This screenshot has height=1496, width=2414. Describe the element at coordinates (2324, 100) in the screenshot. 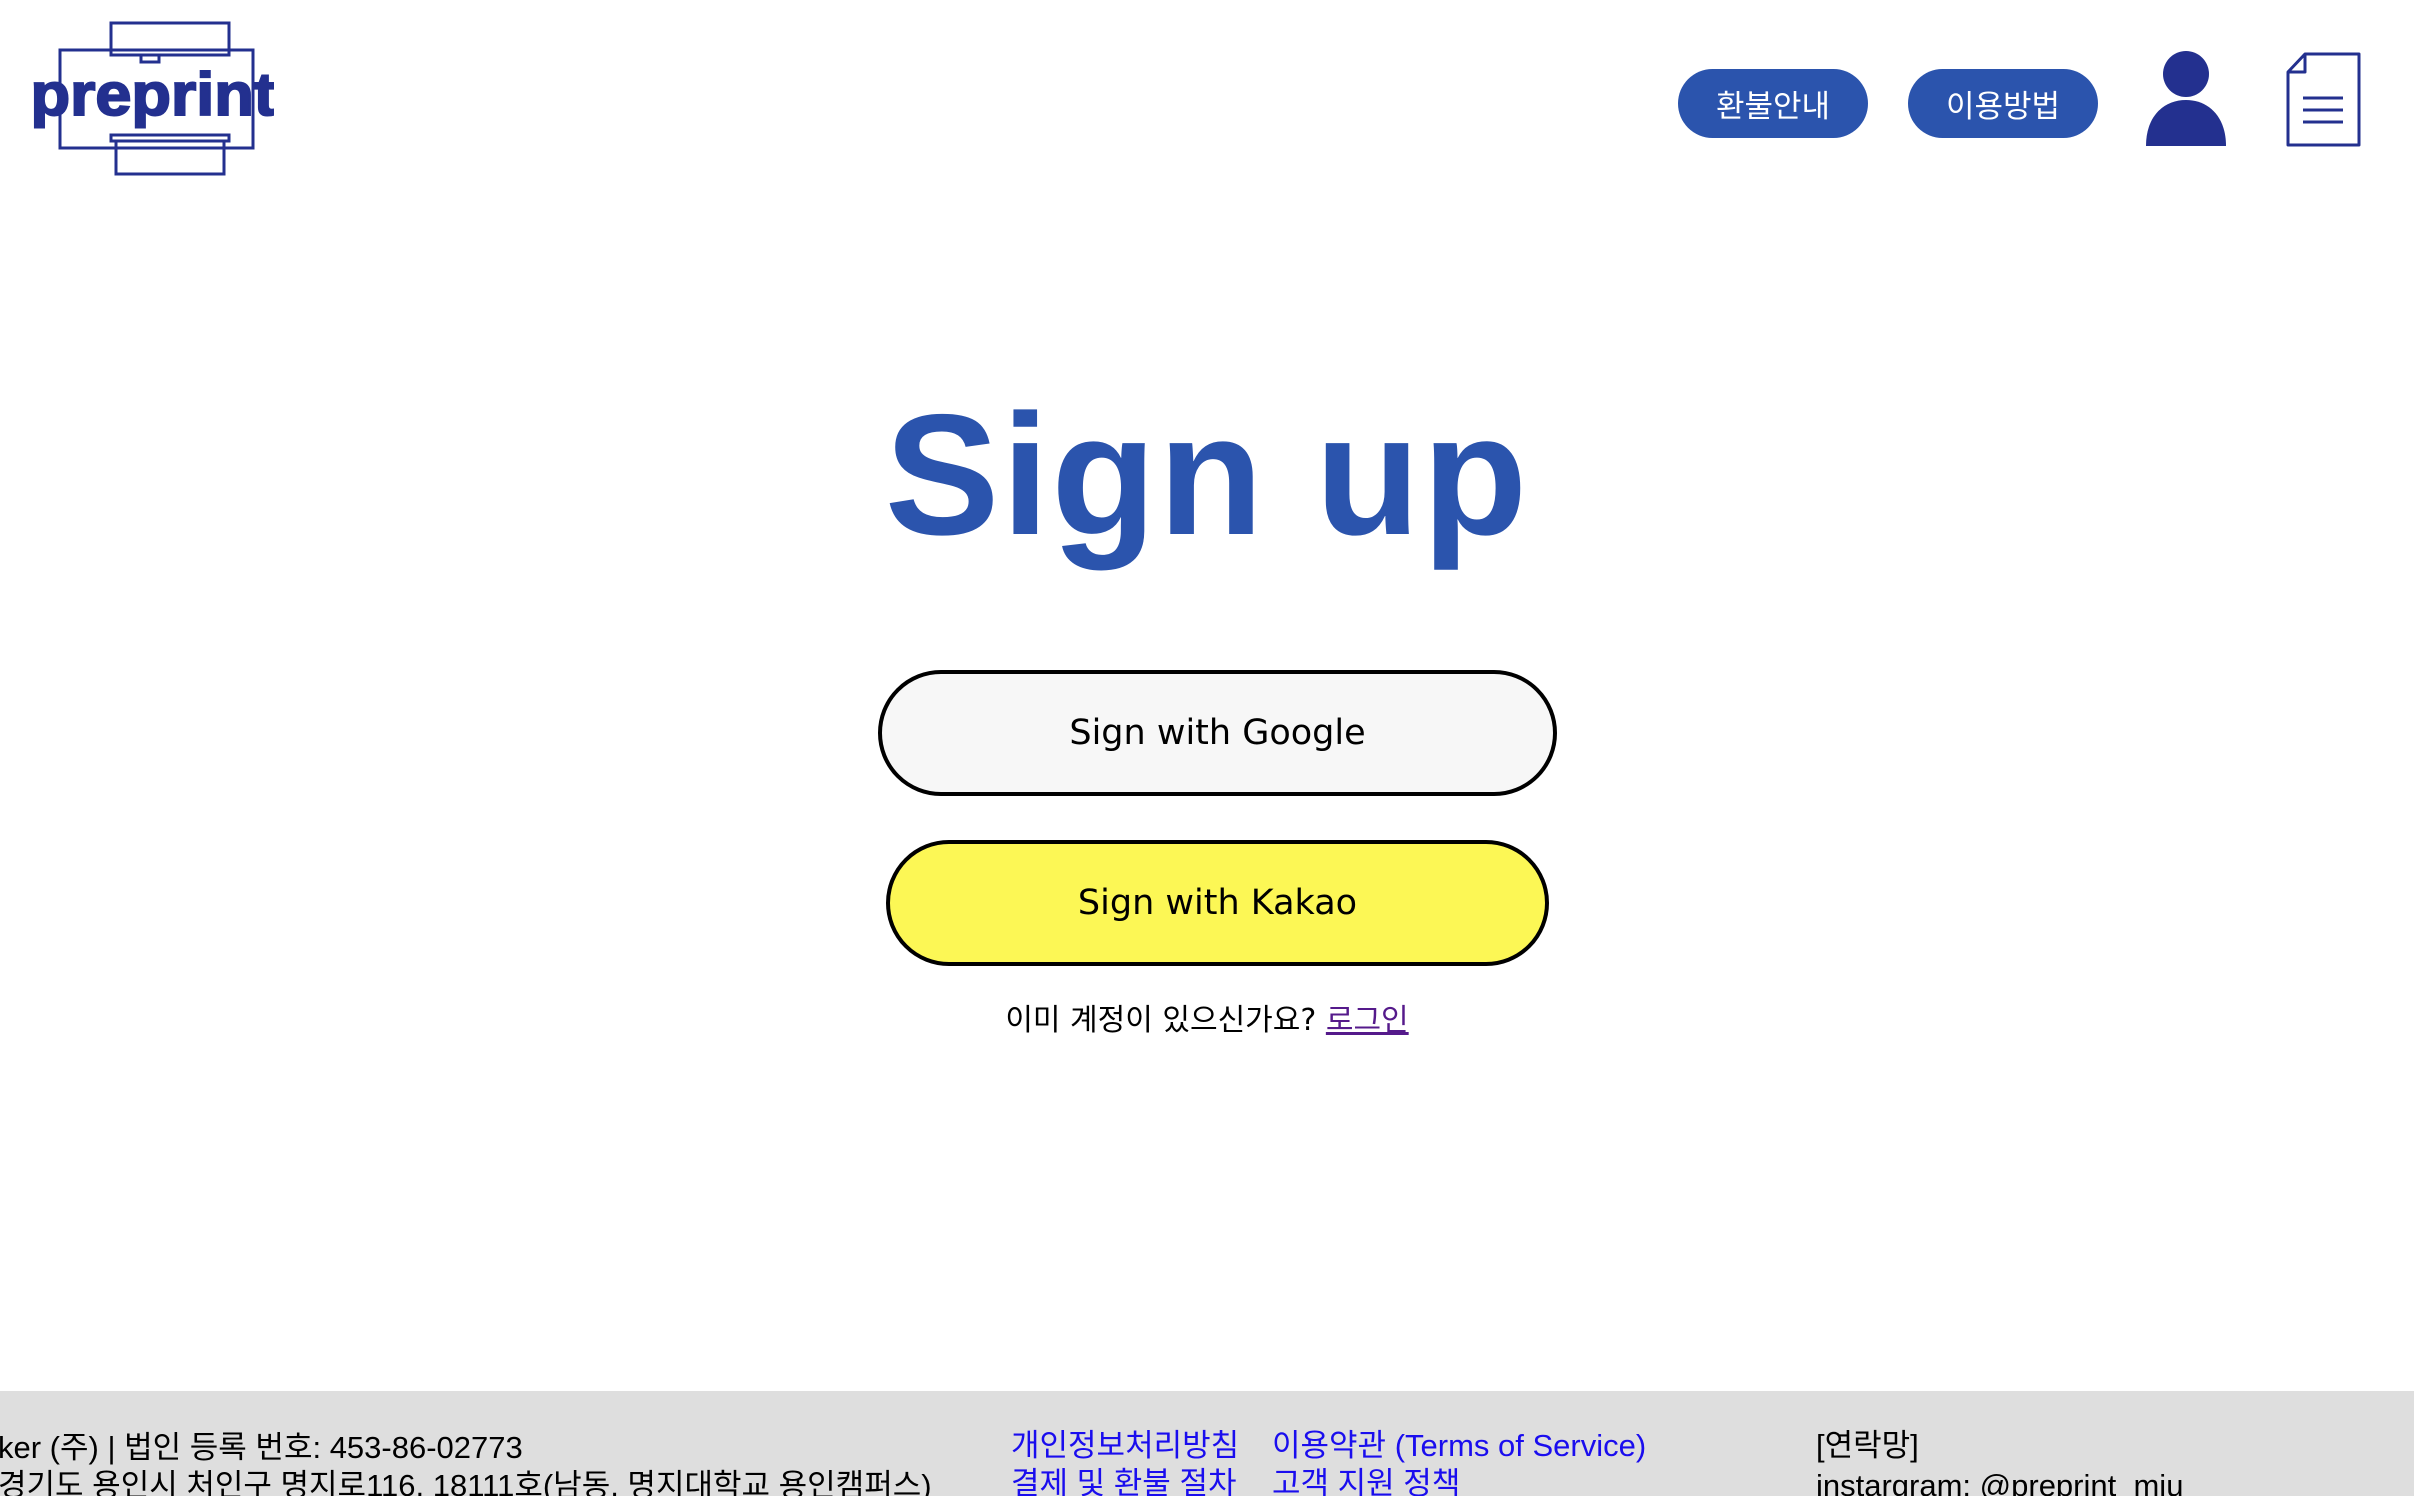

I see `document-icon` at that location.